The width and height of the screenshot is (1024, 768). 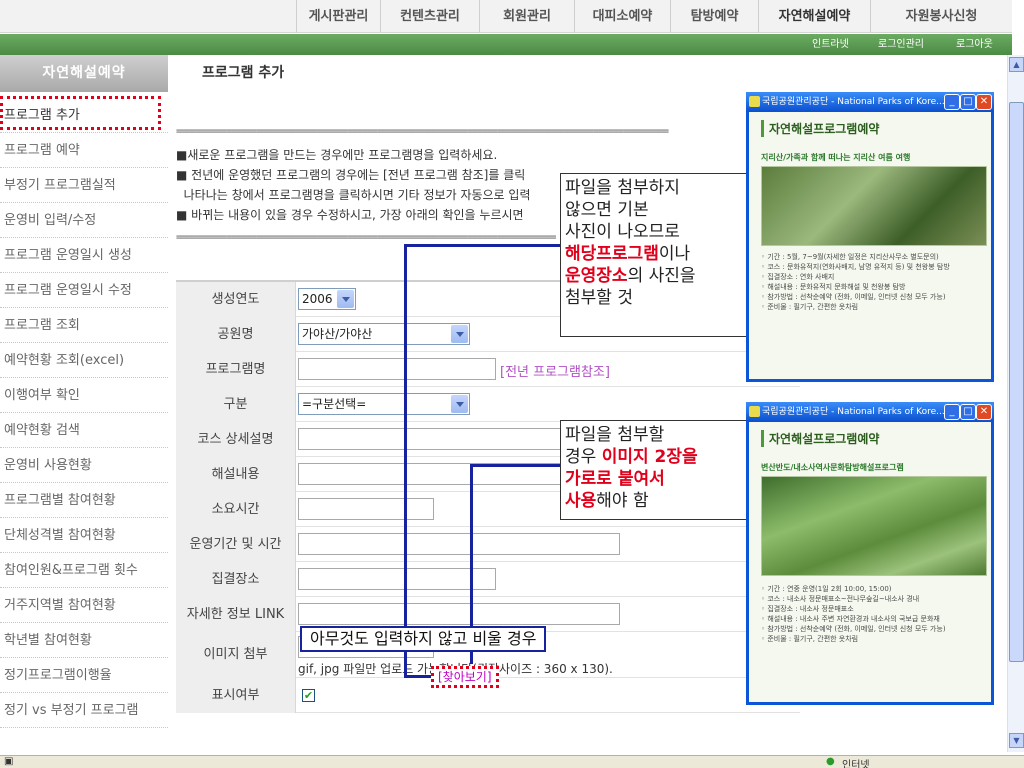 What do you see at coordinates (798, 277) in the screenshot?
I see `popup1-info-3: ◦ 집결장소 : 연화 사배지` at bounding box center [798, 277].